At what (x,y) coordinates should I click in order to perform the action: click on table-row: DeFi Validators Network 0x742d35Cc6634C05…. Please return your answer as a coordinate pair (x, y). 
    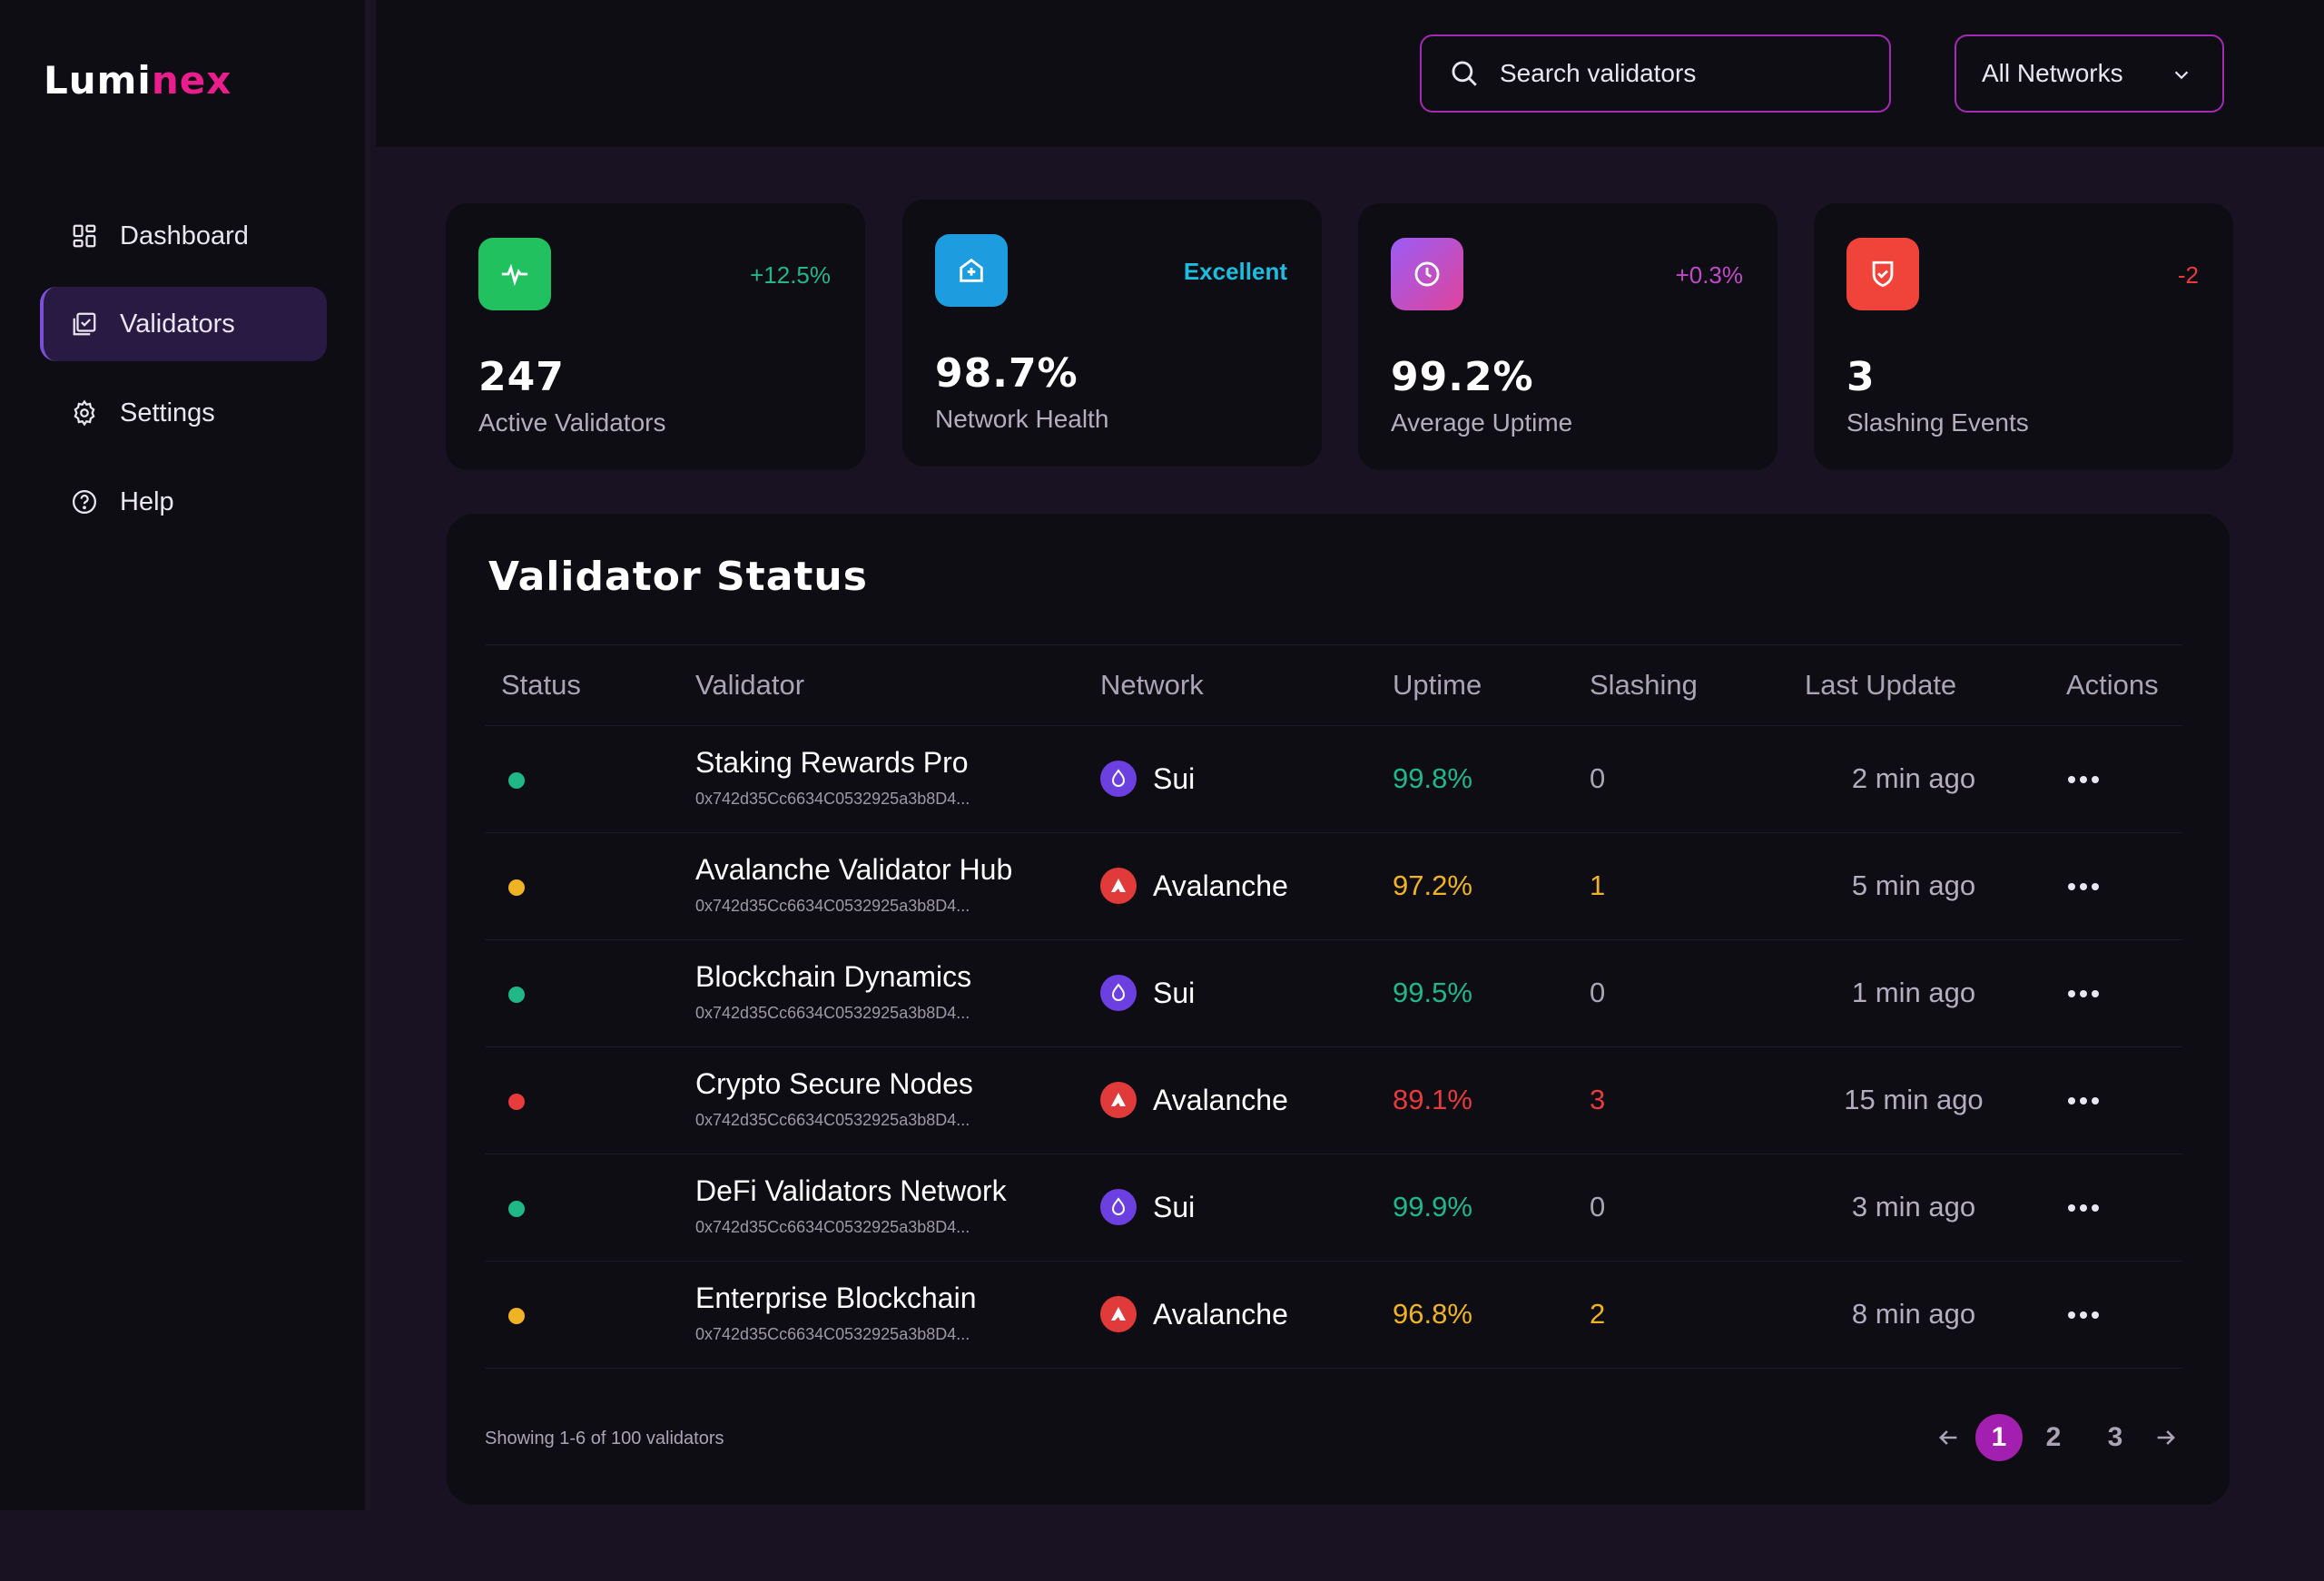
    Looking at the image, I should click on (1333, 1208).